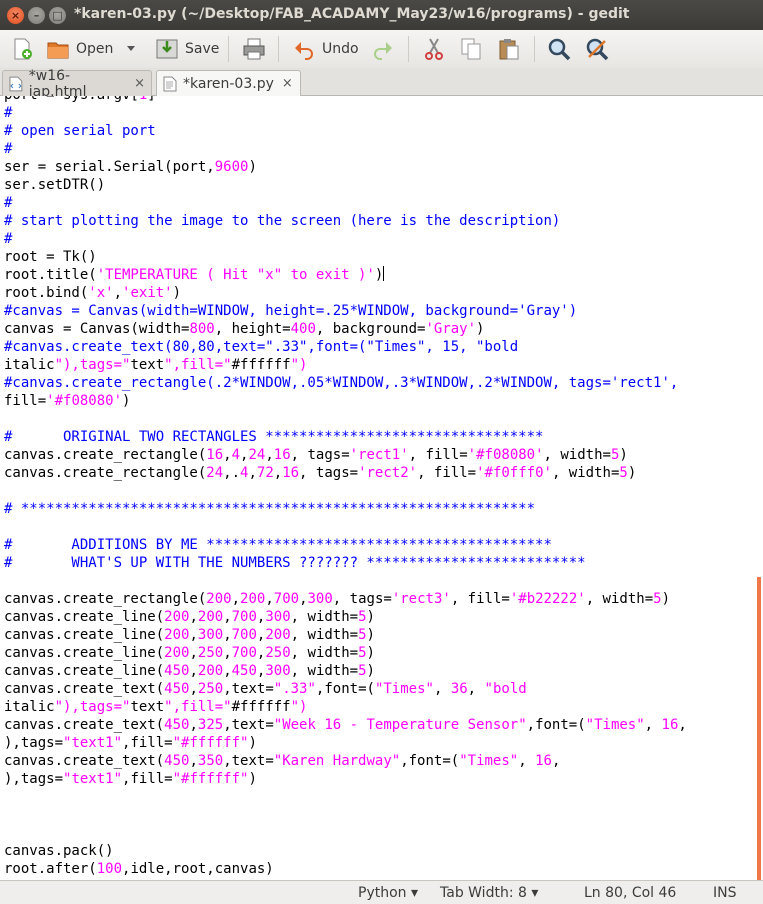 This screenshot has width=763, height=904. Describe the element at coordinates (55, 185) in the screenshot. I see `code-line: ser.setDTR()` at that location.